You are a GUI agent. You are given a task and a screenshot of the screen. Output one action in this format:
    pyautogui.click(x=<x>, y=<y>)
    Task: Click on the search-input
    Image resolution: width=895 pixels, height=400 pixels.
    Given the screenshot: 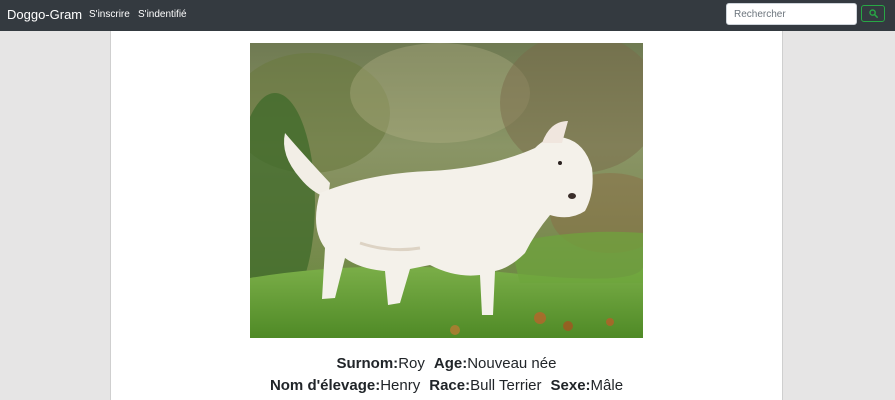 What is the action you would take?
    pyautogui.click(x=791, y=14)
    